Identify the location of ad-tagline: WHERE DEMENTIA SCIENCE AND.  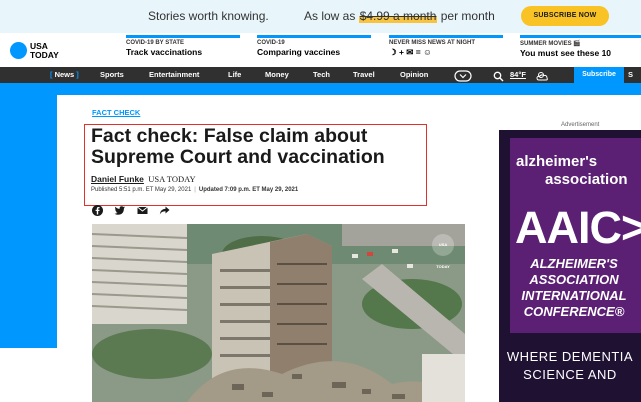
(570, 365).